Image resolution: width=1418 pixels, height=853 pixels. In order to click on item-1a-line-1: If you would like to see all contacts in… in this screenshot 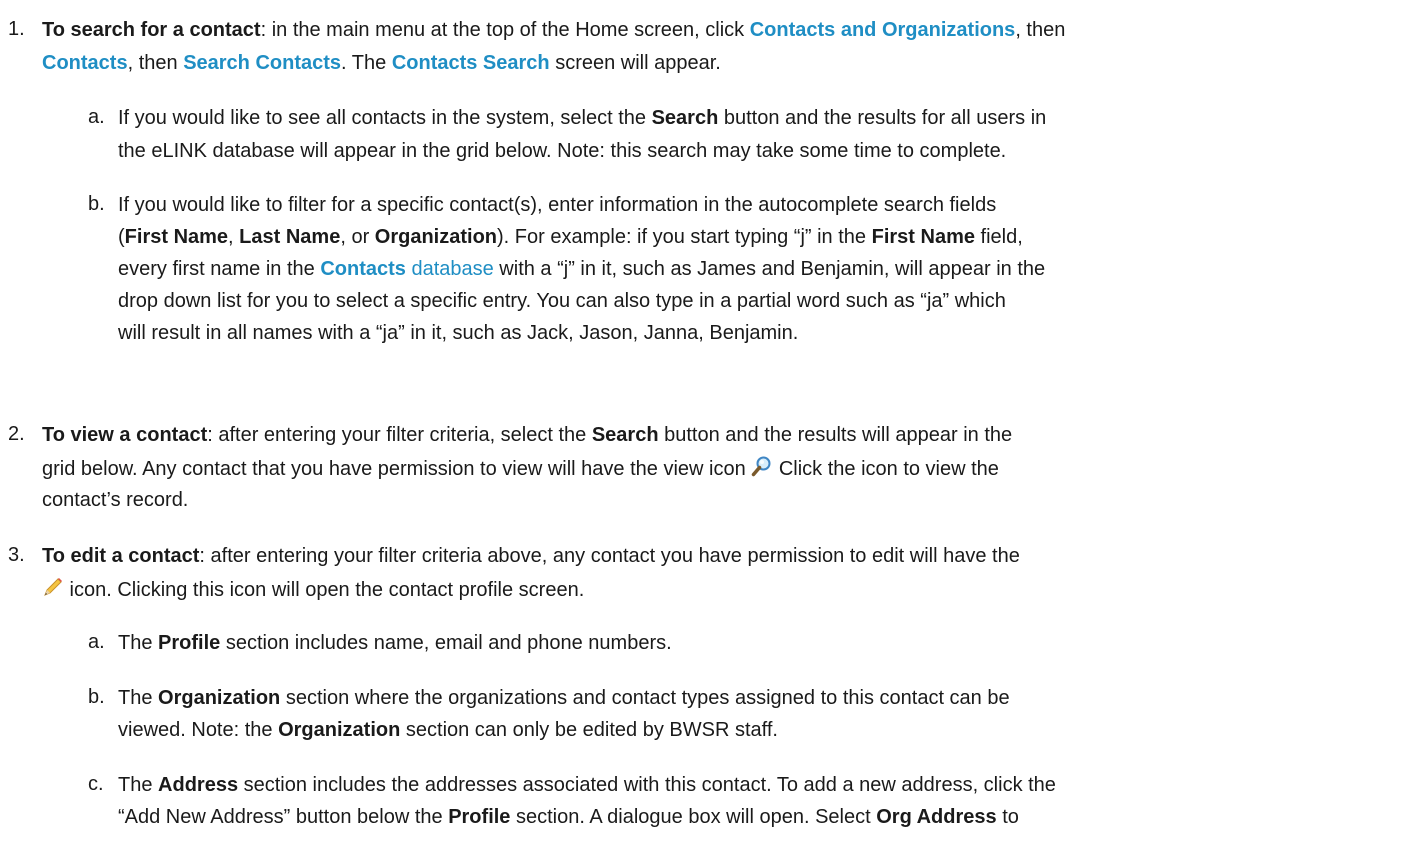, I will do `click(582, 118)`.